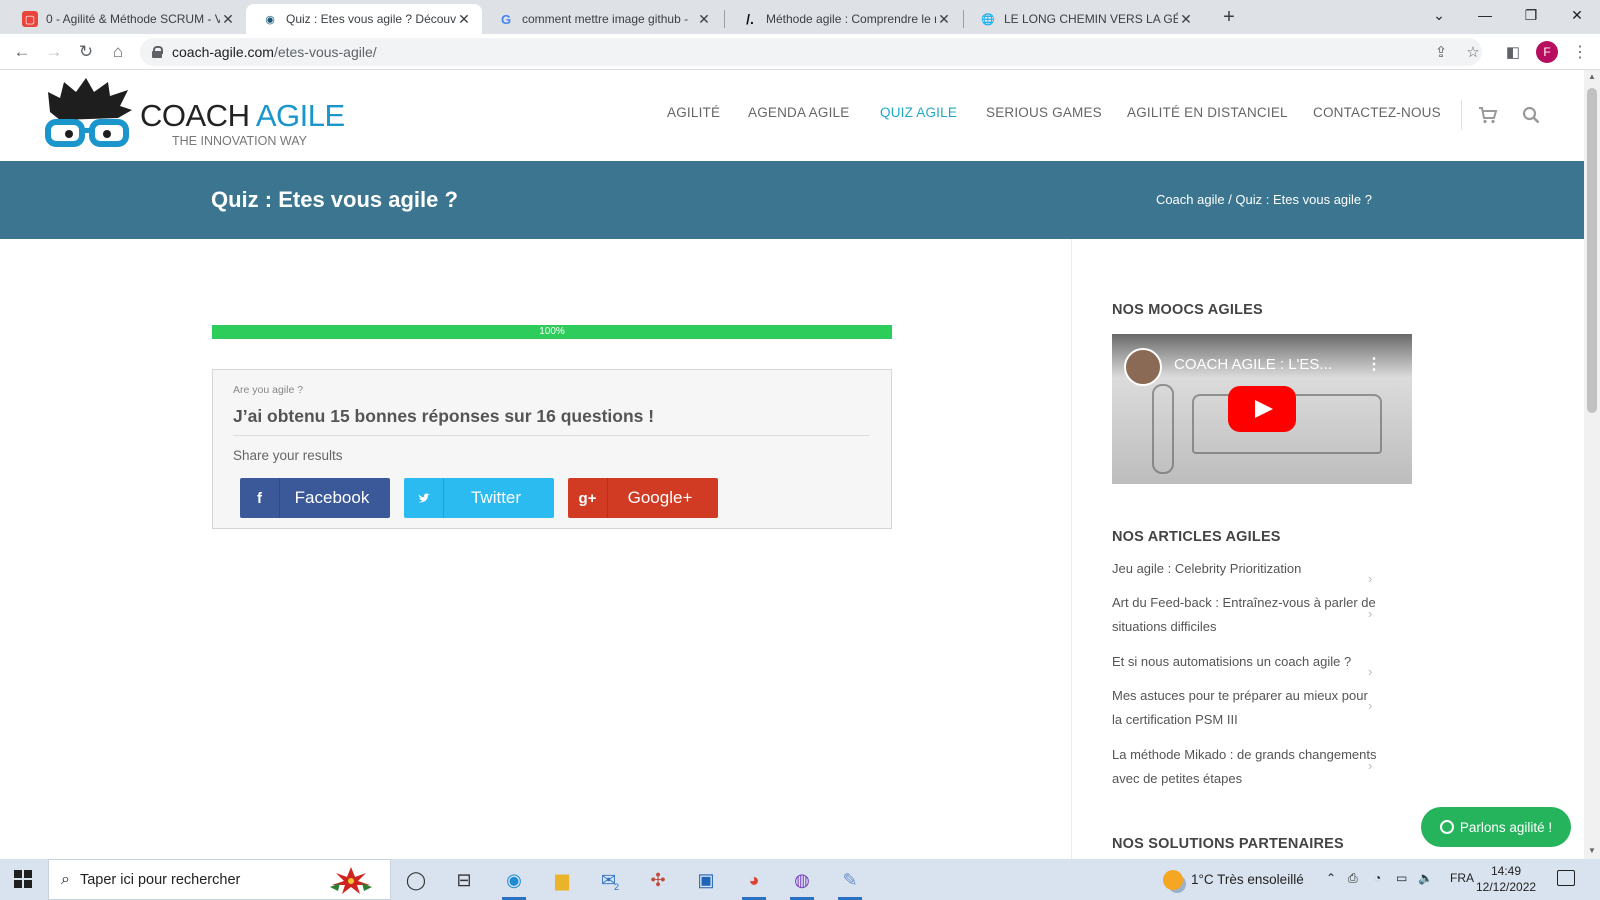 The width and height of the screenshot is (1600, 900). Describe the element at coordinates (1228, 844) in the screenshot. I see `partners-heading: NOS SOLUTIONS PARTENAIRES` at that location.